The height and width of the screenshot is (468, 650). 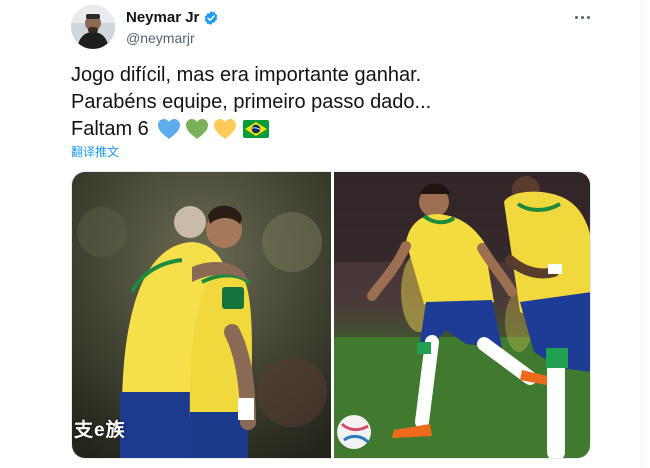 I want to click on avatar, so click(x=93, y=27).